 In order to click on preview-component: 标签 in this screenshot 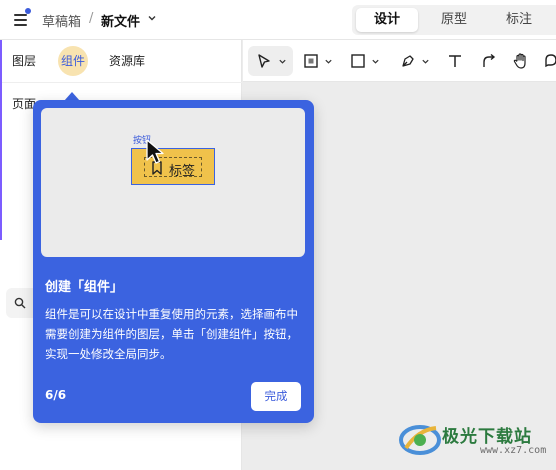, I will do `click(173, 166)`.